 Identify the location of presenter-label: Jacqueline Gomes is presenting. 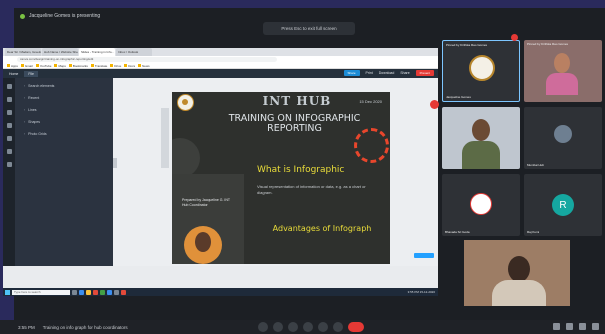
(65, 16).